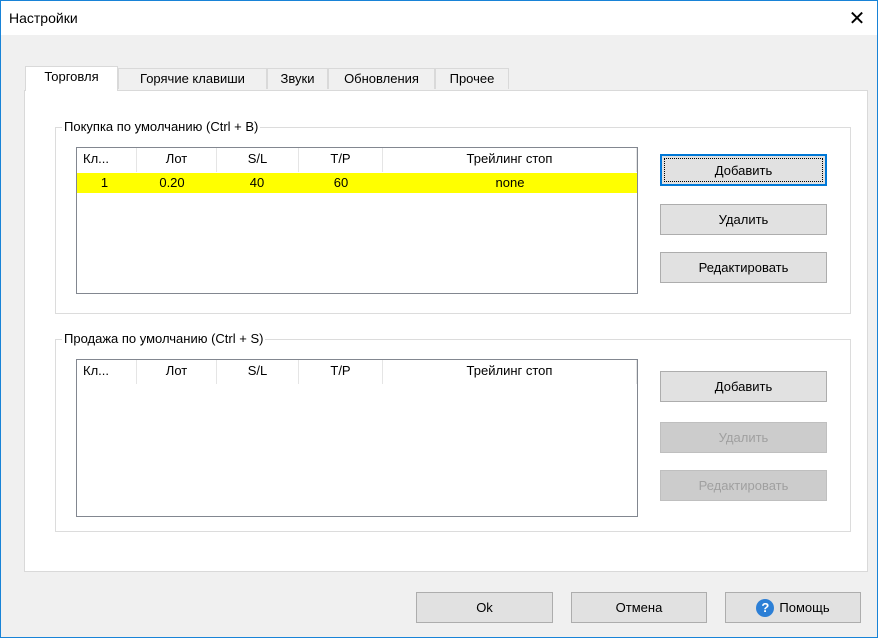 This screenshot has width=878, height=638. What do you see at coordinates (510, 182) in the screenshot?
I see `cell-trailing-stop: none` at bounding box center [510, 182].